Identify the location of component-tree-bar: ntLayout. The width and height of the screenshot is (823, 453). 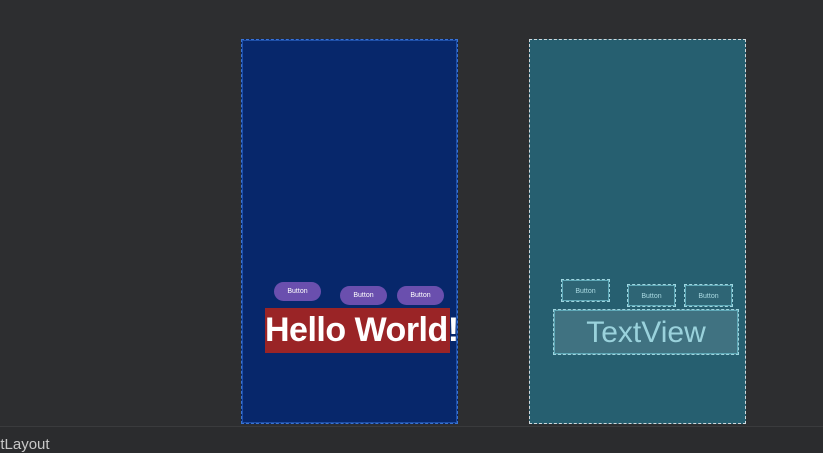
(411, 439).